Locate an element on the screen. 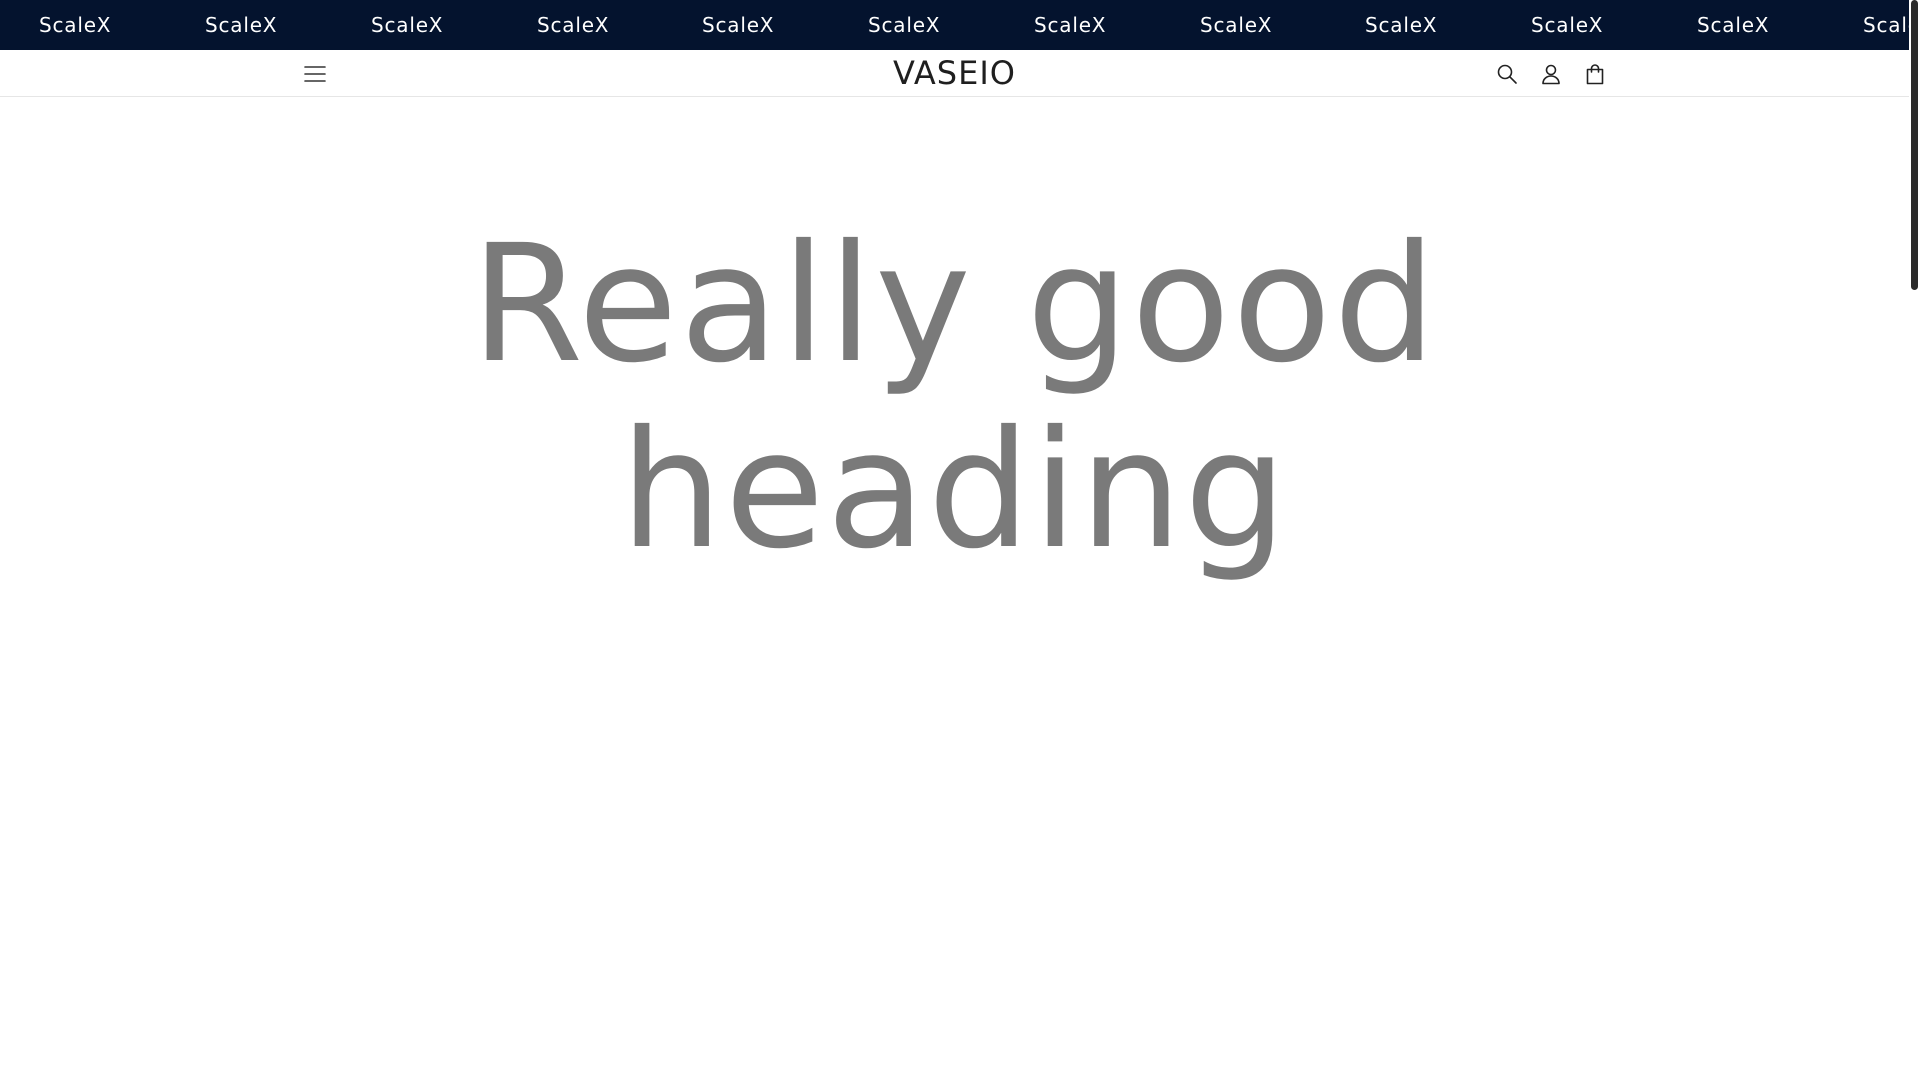 The height and width of the screenshot is (1080, 1920). hero-heading-line: heading is located at coordinates (954, 491).